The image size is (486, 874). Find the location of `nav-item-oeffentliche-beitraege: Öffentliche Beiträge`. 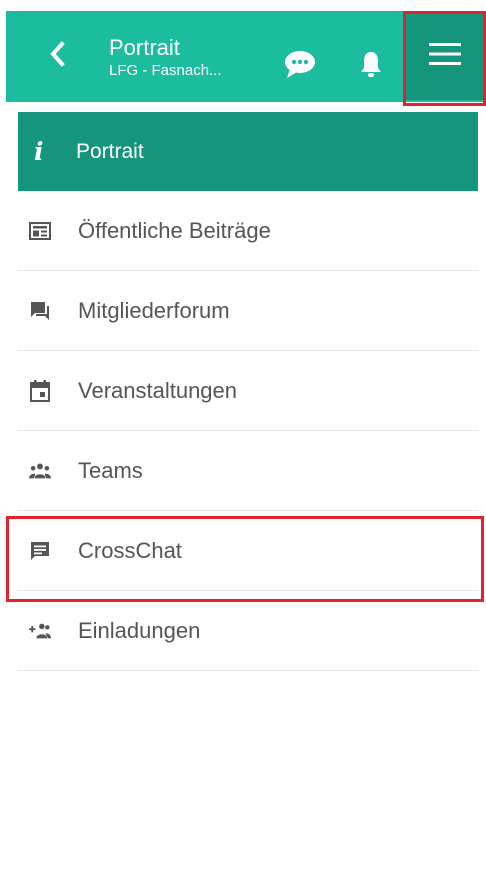

nav-item-oeffentliche-beitraege: Öffentliche Beiträge is located at coordinates (248, 231).